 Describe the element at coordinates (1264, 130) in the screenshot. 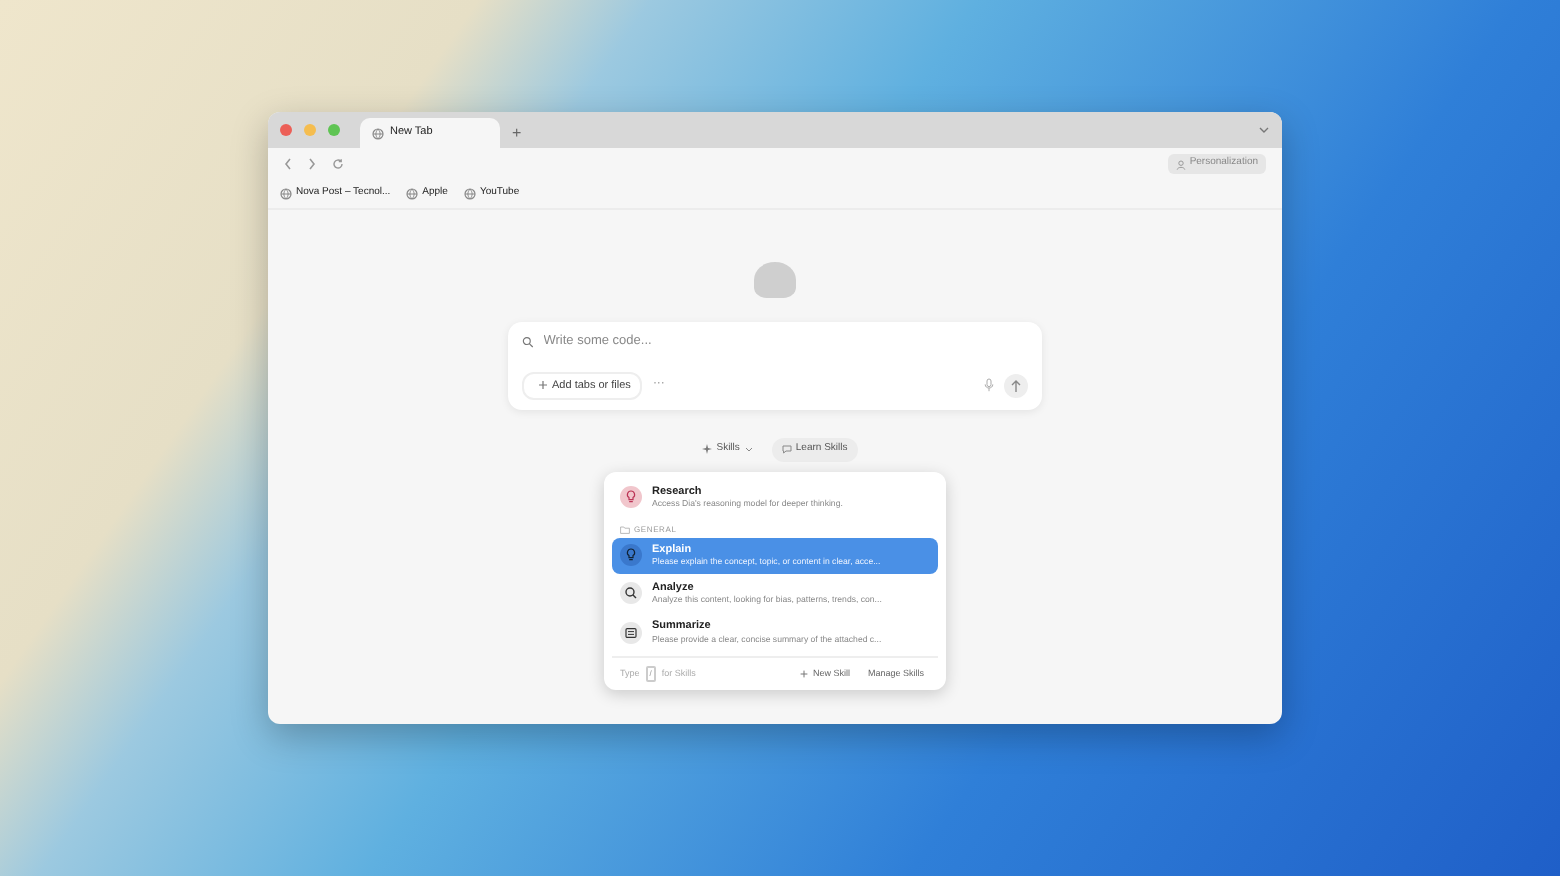

I see `chevron-down-icon` at that location.